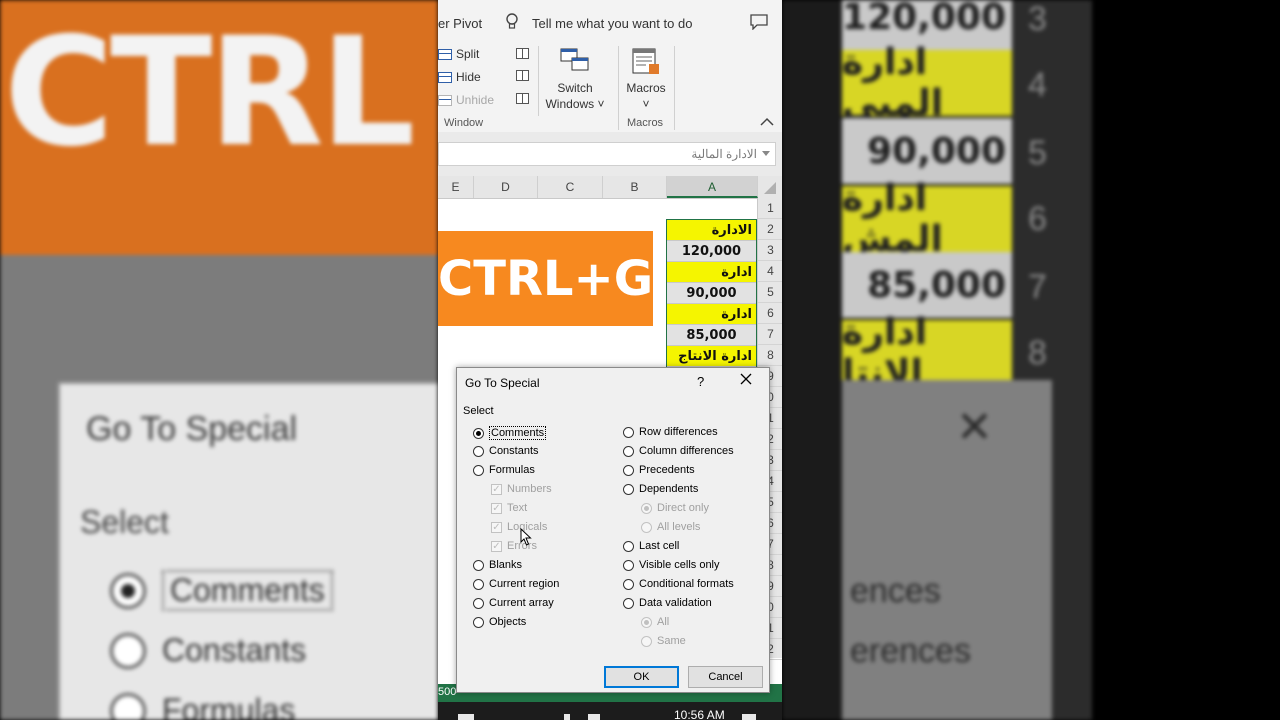 Image resolution: width=1280 pixels, height=720 pixels. Describe the element at coordinates (667, 603) in the screenshot. I see `option-data-validation: Data validation` at that location.